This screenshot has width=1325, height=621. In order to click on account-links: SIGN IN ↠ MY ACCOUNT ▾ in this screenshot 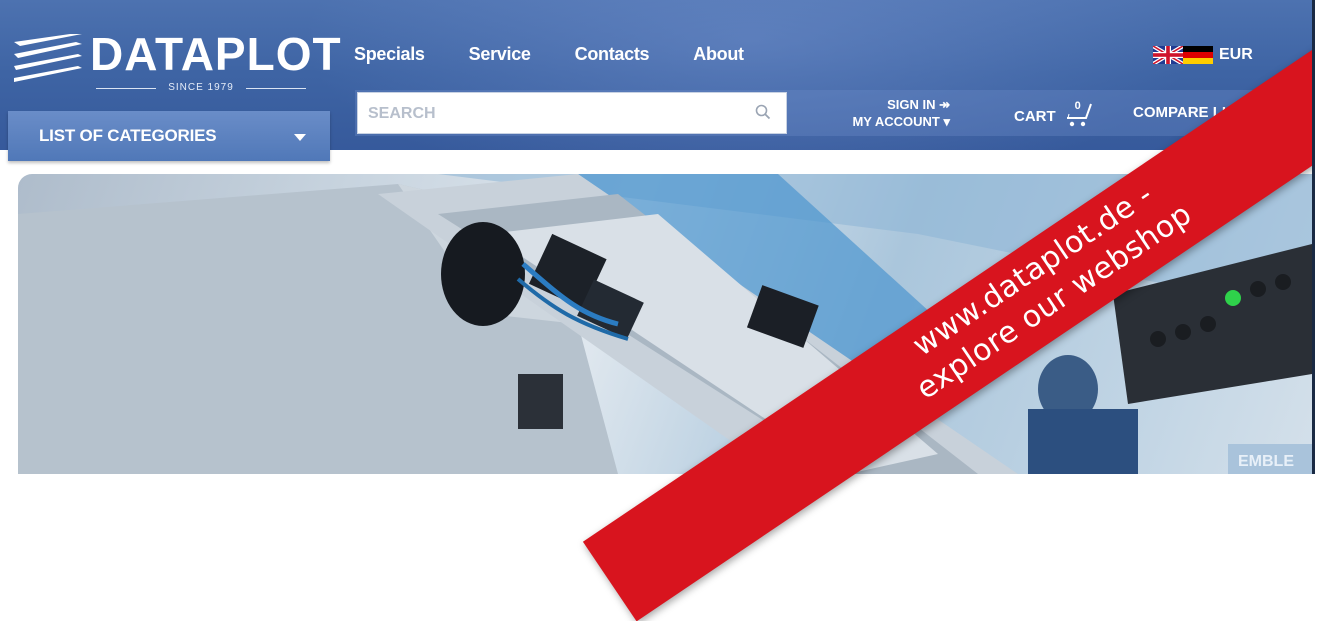, I will do `click(875, 113)`.